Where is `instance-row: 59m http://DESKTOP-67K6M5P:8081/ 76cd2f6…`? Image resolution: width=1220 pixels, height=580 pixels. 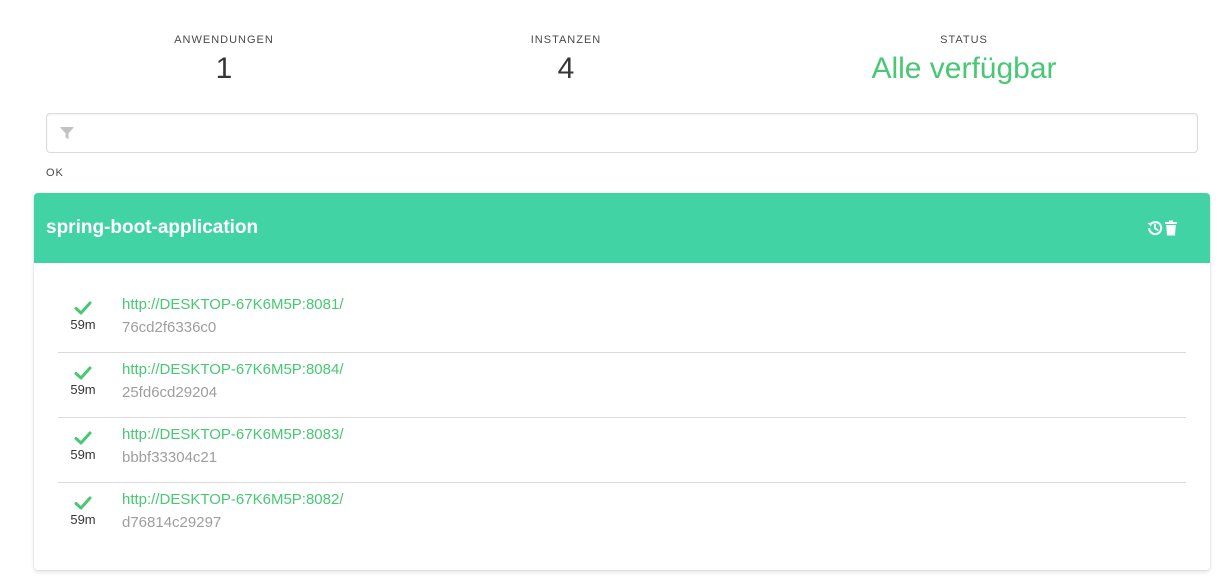 instance-row: 59m http://DESKTOP-67K6M5P:8081/ 76cd2f6… is located at coordinates (622, 320).